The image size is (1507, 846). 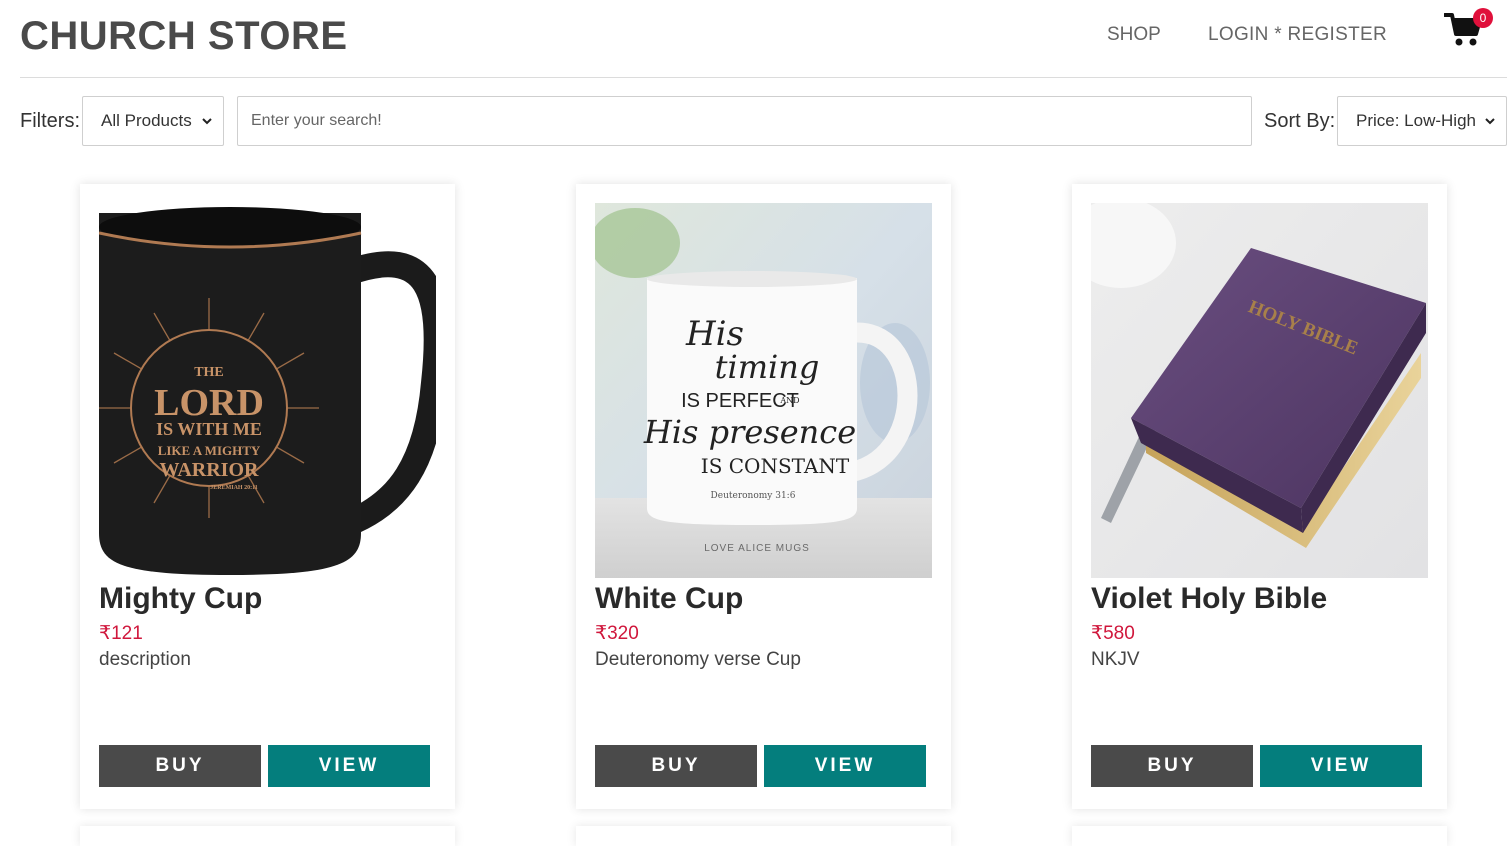 I want to click on product-description: Deuteronomy verse Cup, so click(x=698, y=659).